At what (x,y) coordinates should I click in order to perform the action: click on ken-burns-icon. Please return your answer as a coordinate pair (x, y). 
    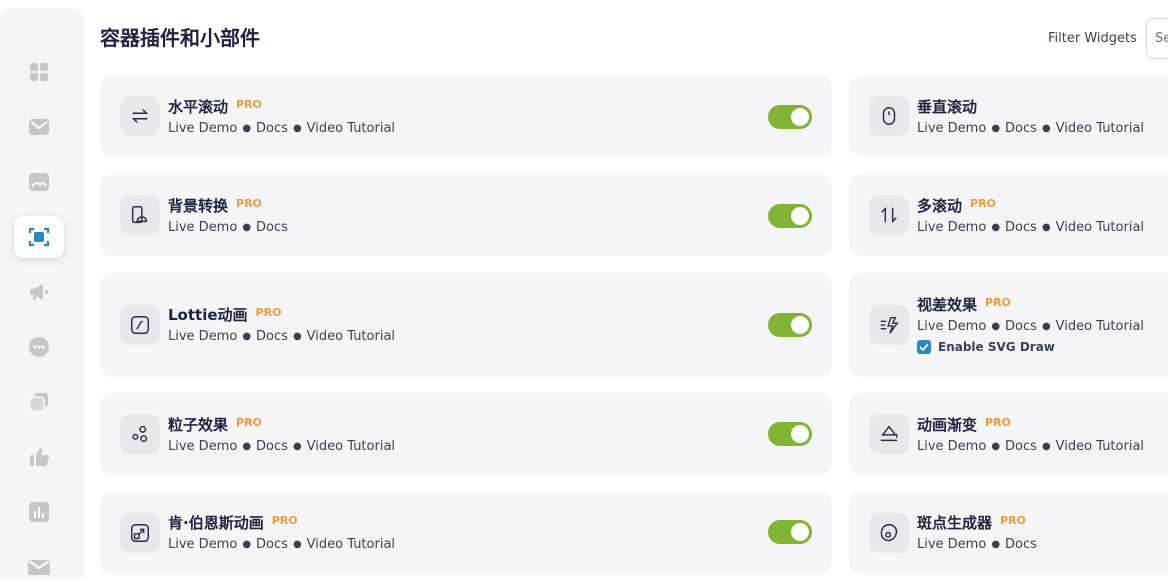
    Looking at the image, I should click on (140, 533).